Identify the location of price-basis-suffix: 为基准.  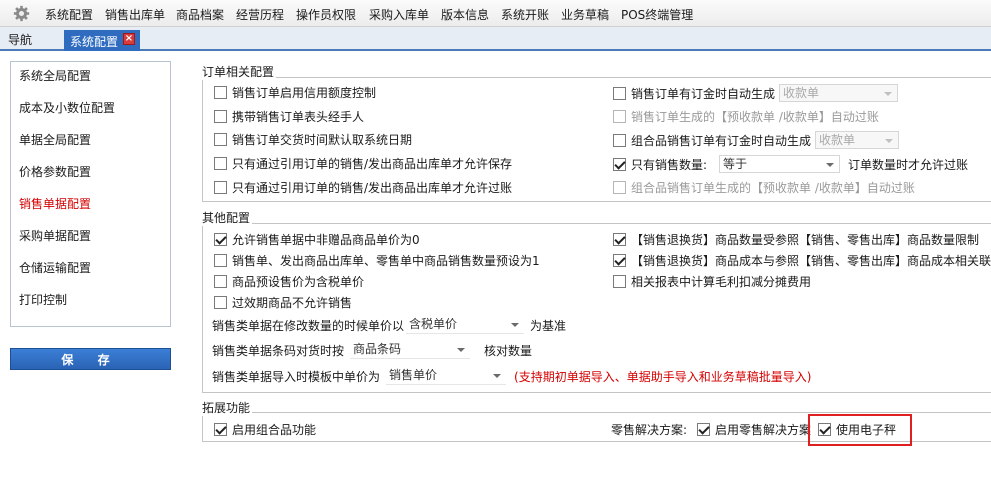
(548, 325).